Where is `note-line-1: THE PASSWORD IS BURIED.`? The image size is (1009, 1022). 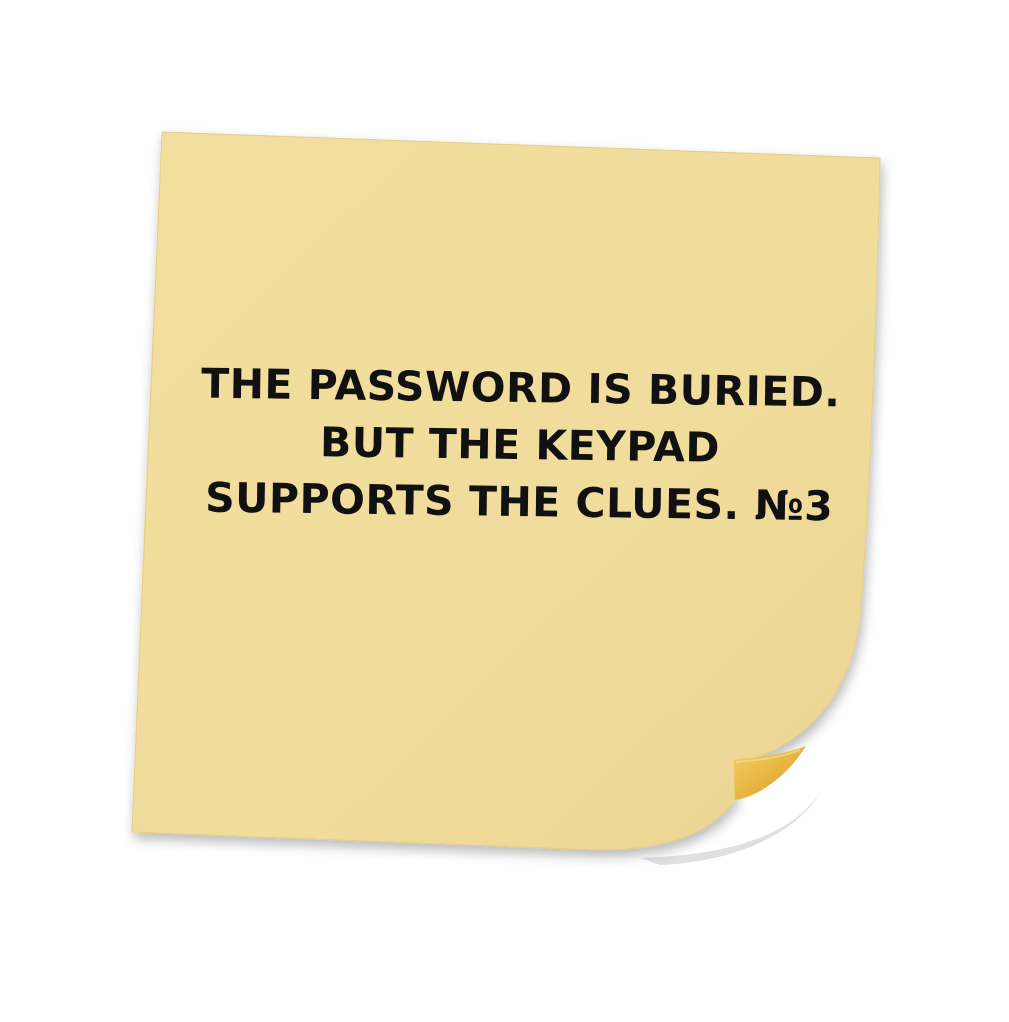
note-line-1: THE PASSWORD IS BURIED. is located at coordinates (520, 388).